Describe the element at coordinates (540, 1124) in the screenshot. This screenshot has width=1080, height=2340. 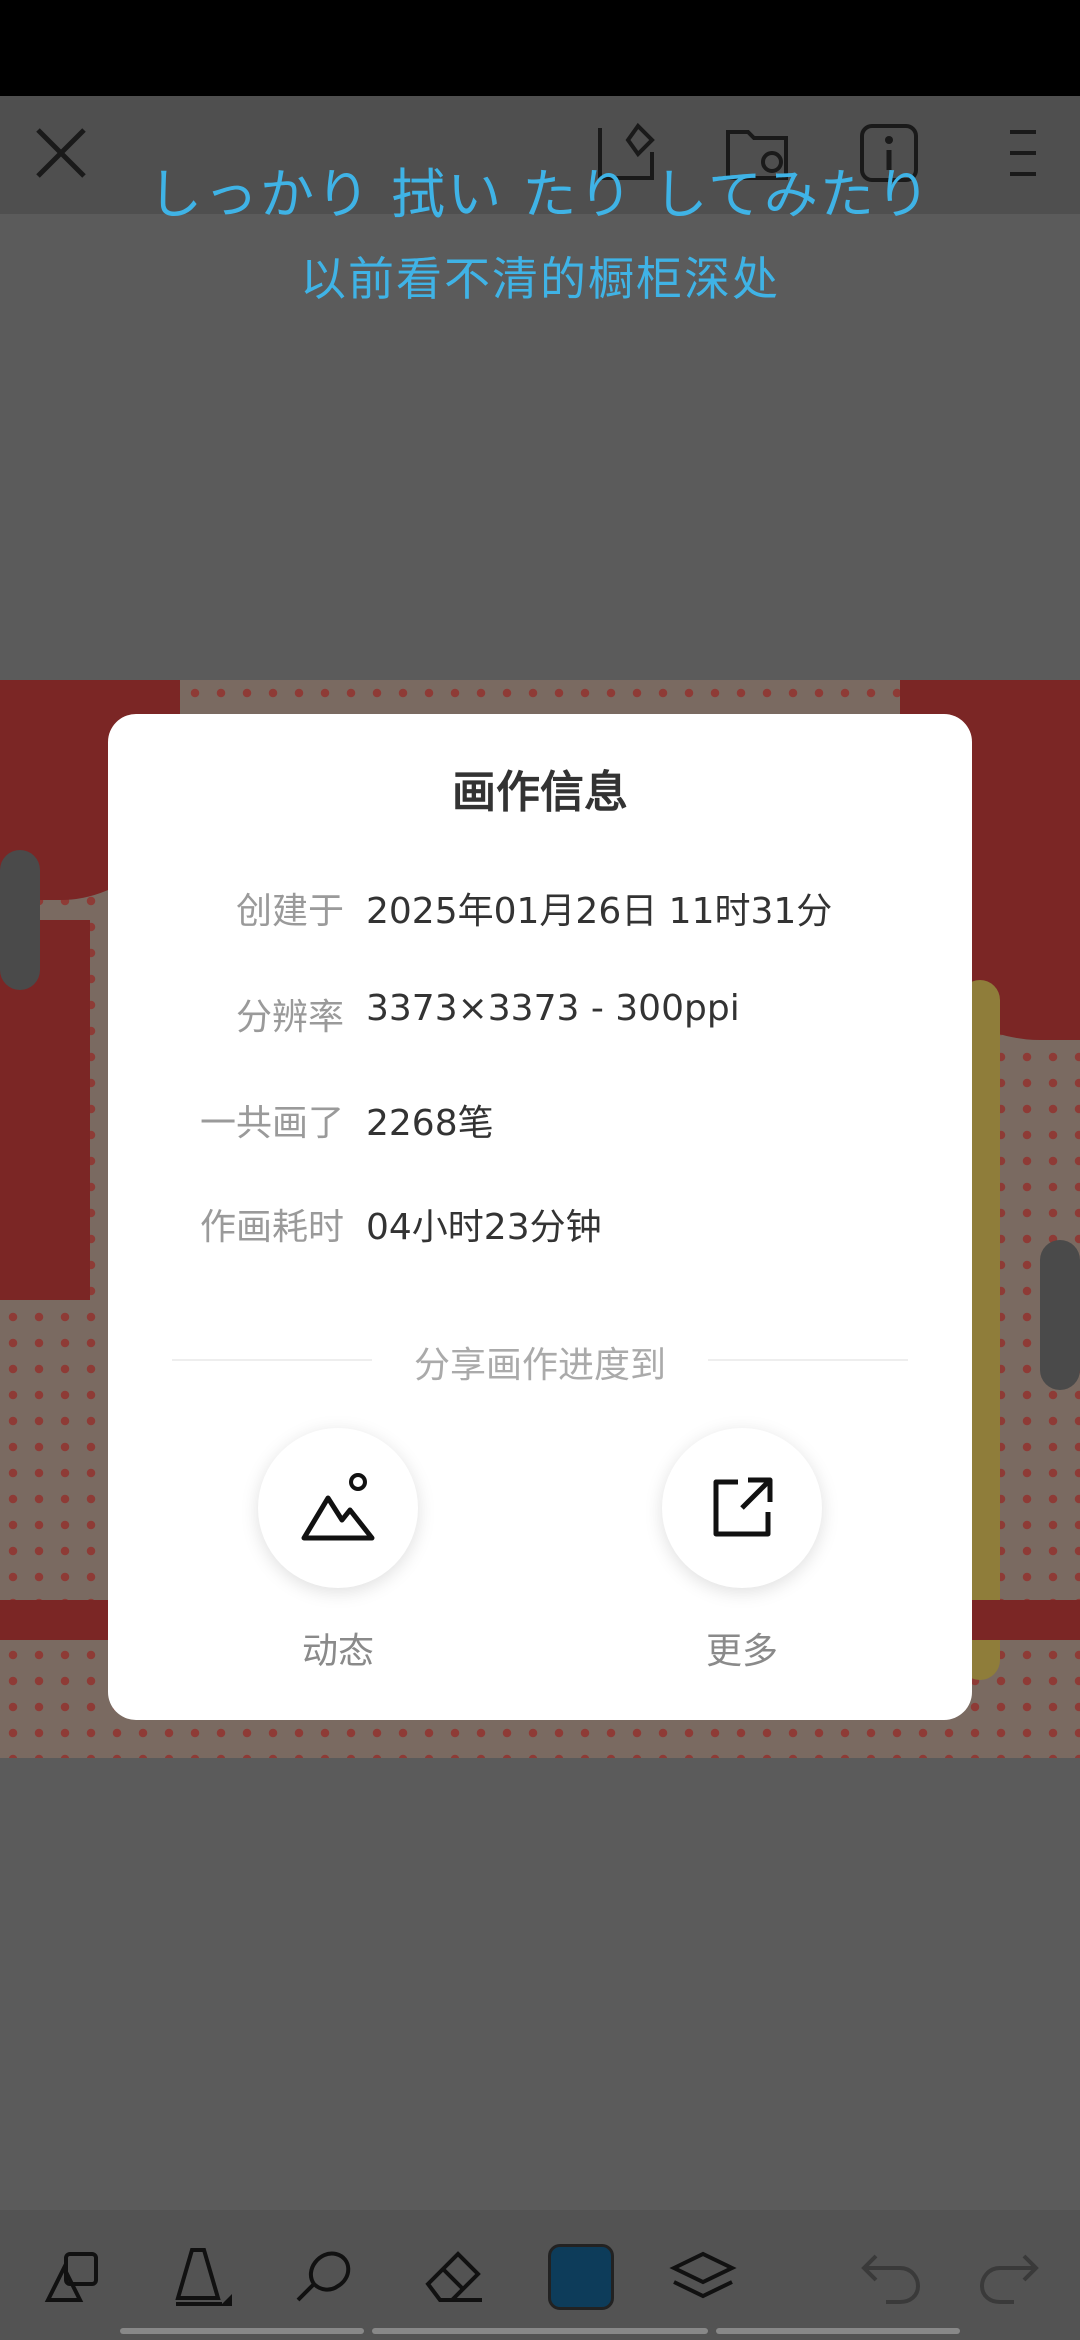
I see `info-row-strokes: 一共画了 2268笔` at that location.